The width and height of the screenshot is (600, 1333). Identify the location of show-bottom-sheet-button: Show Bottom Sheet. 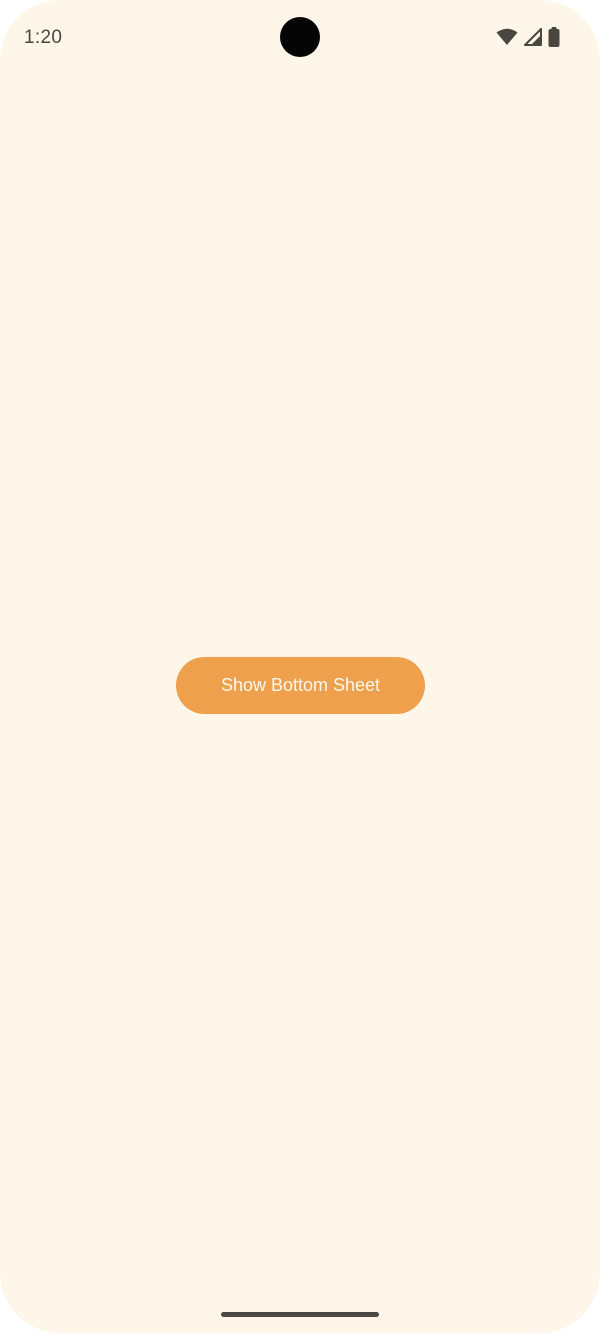
(300, 685).